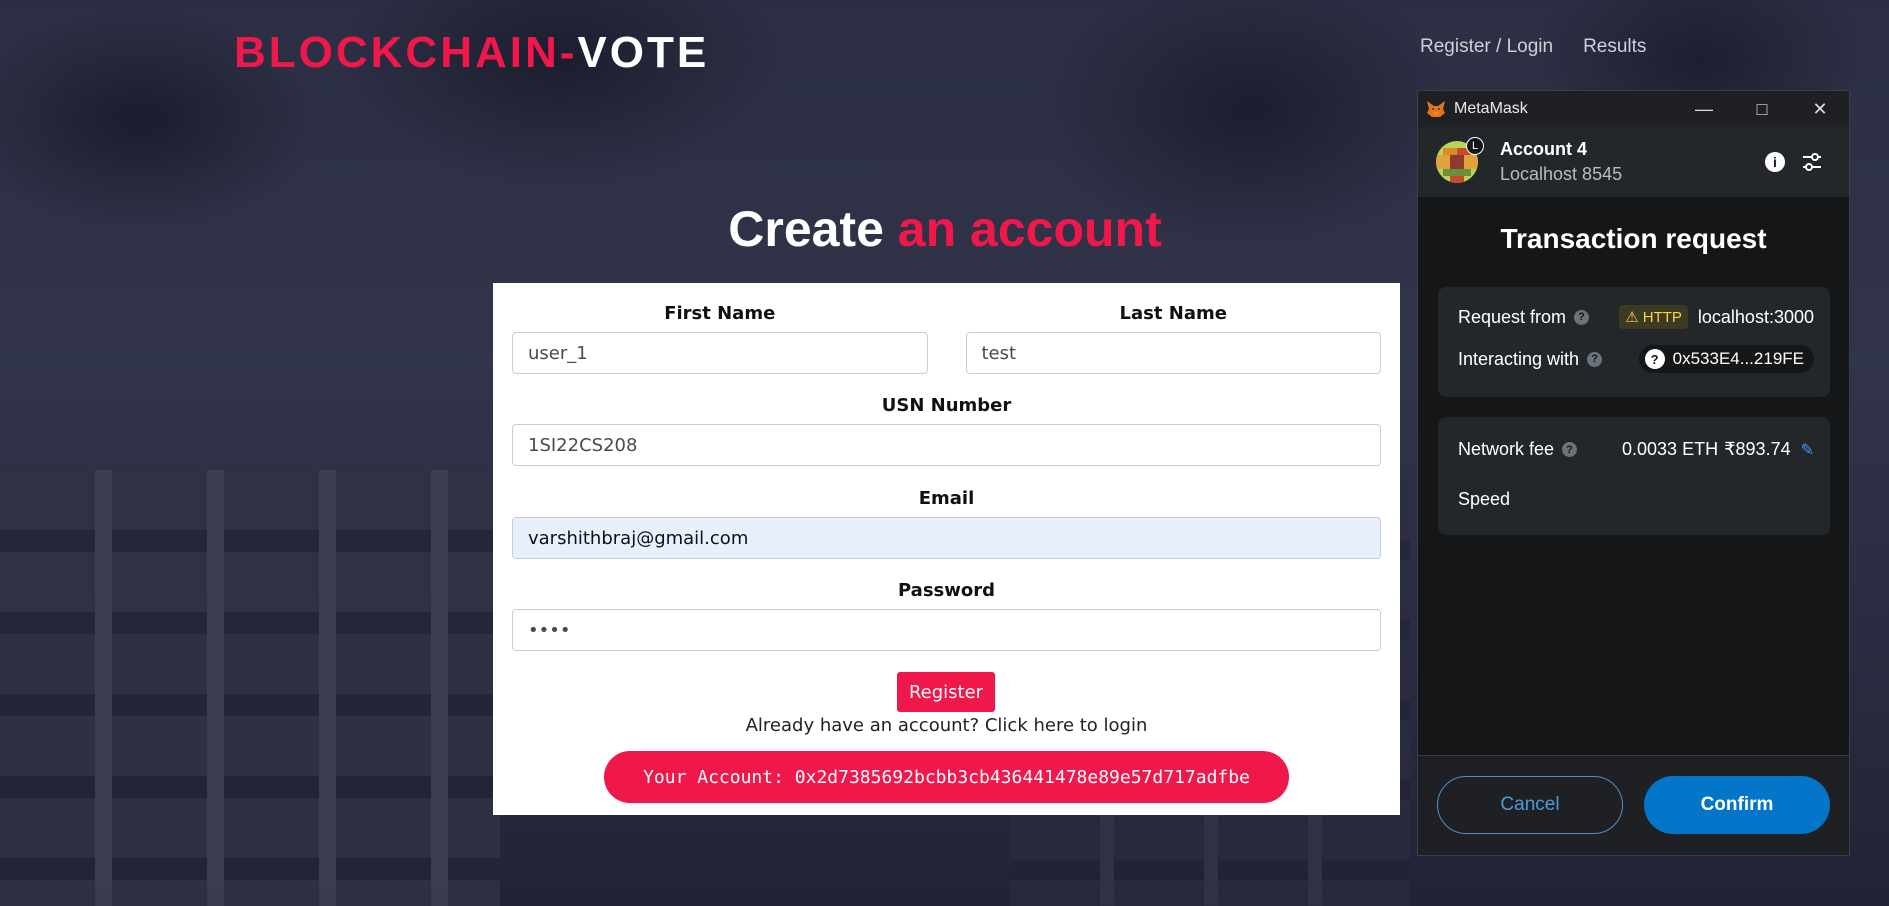  Describe the element at coordinates (946, 630) in the screenshot. I see `password-input` at that location.